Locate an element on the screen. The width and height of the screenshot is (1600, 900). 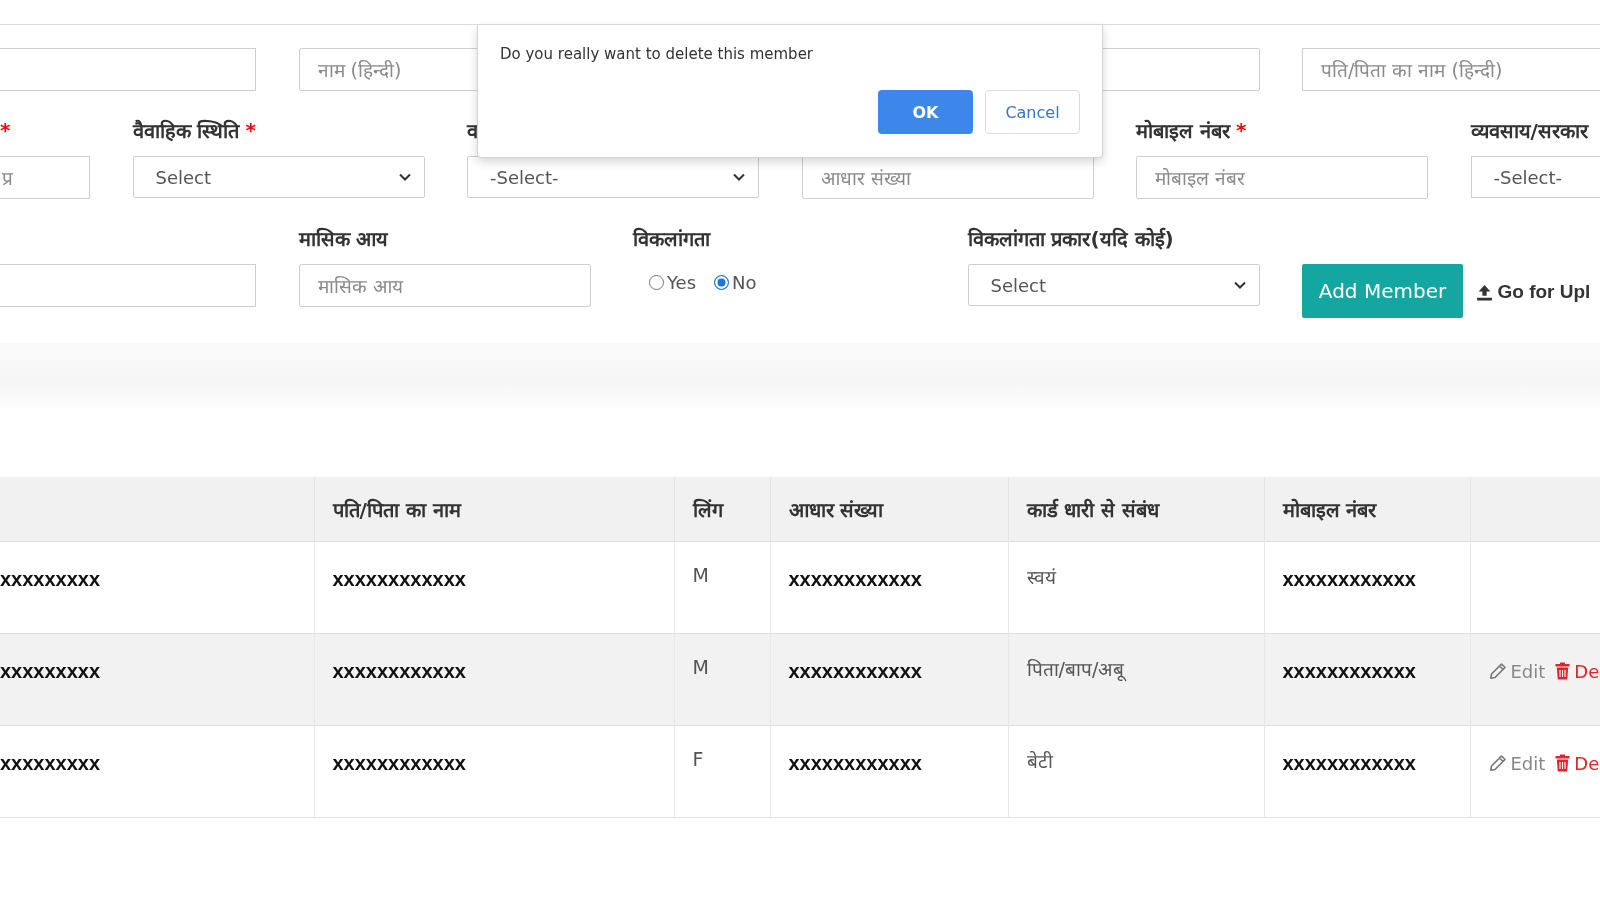
table-cell: F is located at coordinates (722, 771).